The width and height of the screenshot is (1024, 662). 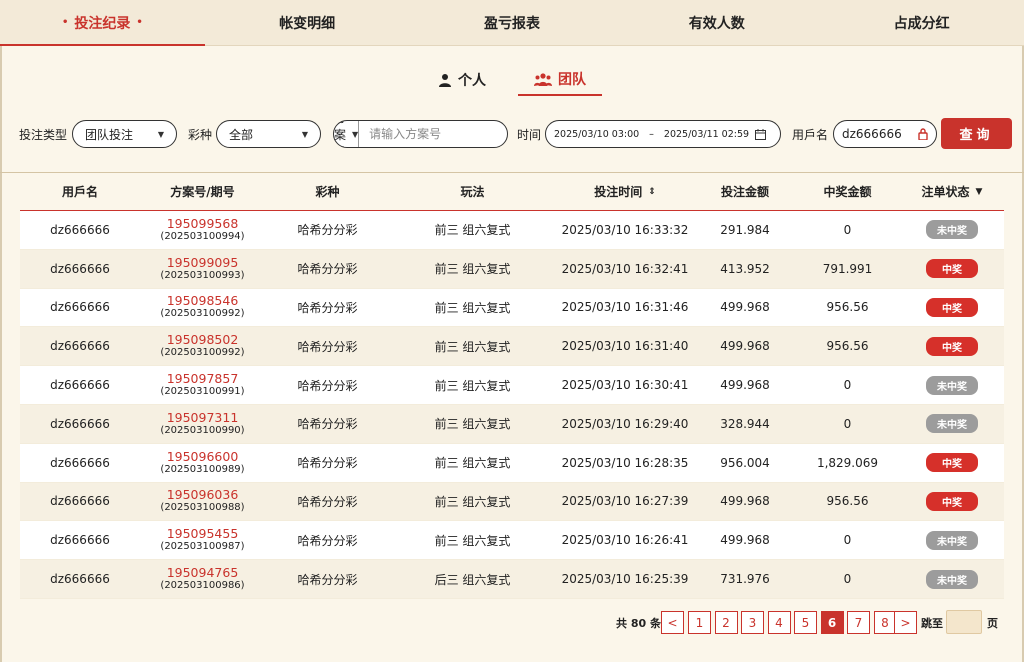 What do you see at coordinates (726, 622) in the screenshot?
I see `page-button: 2` at bounding box center [726, 622].